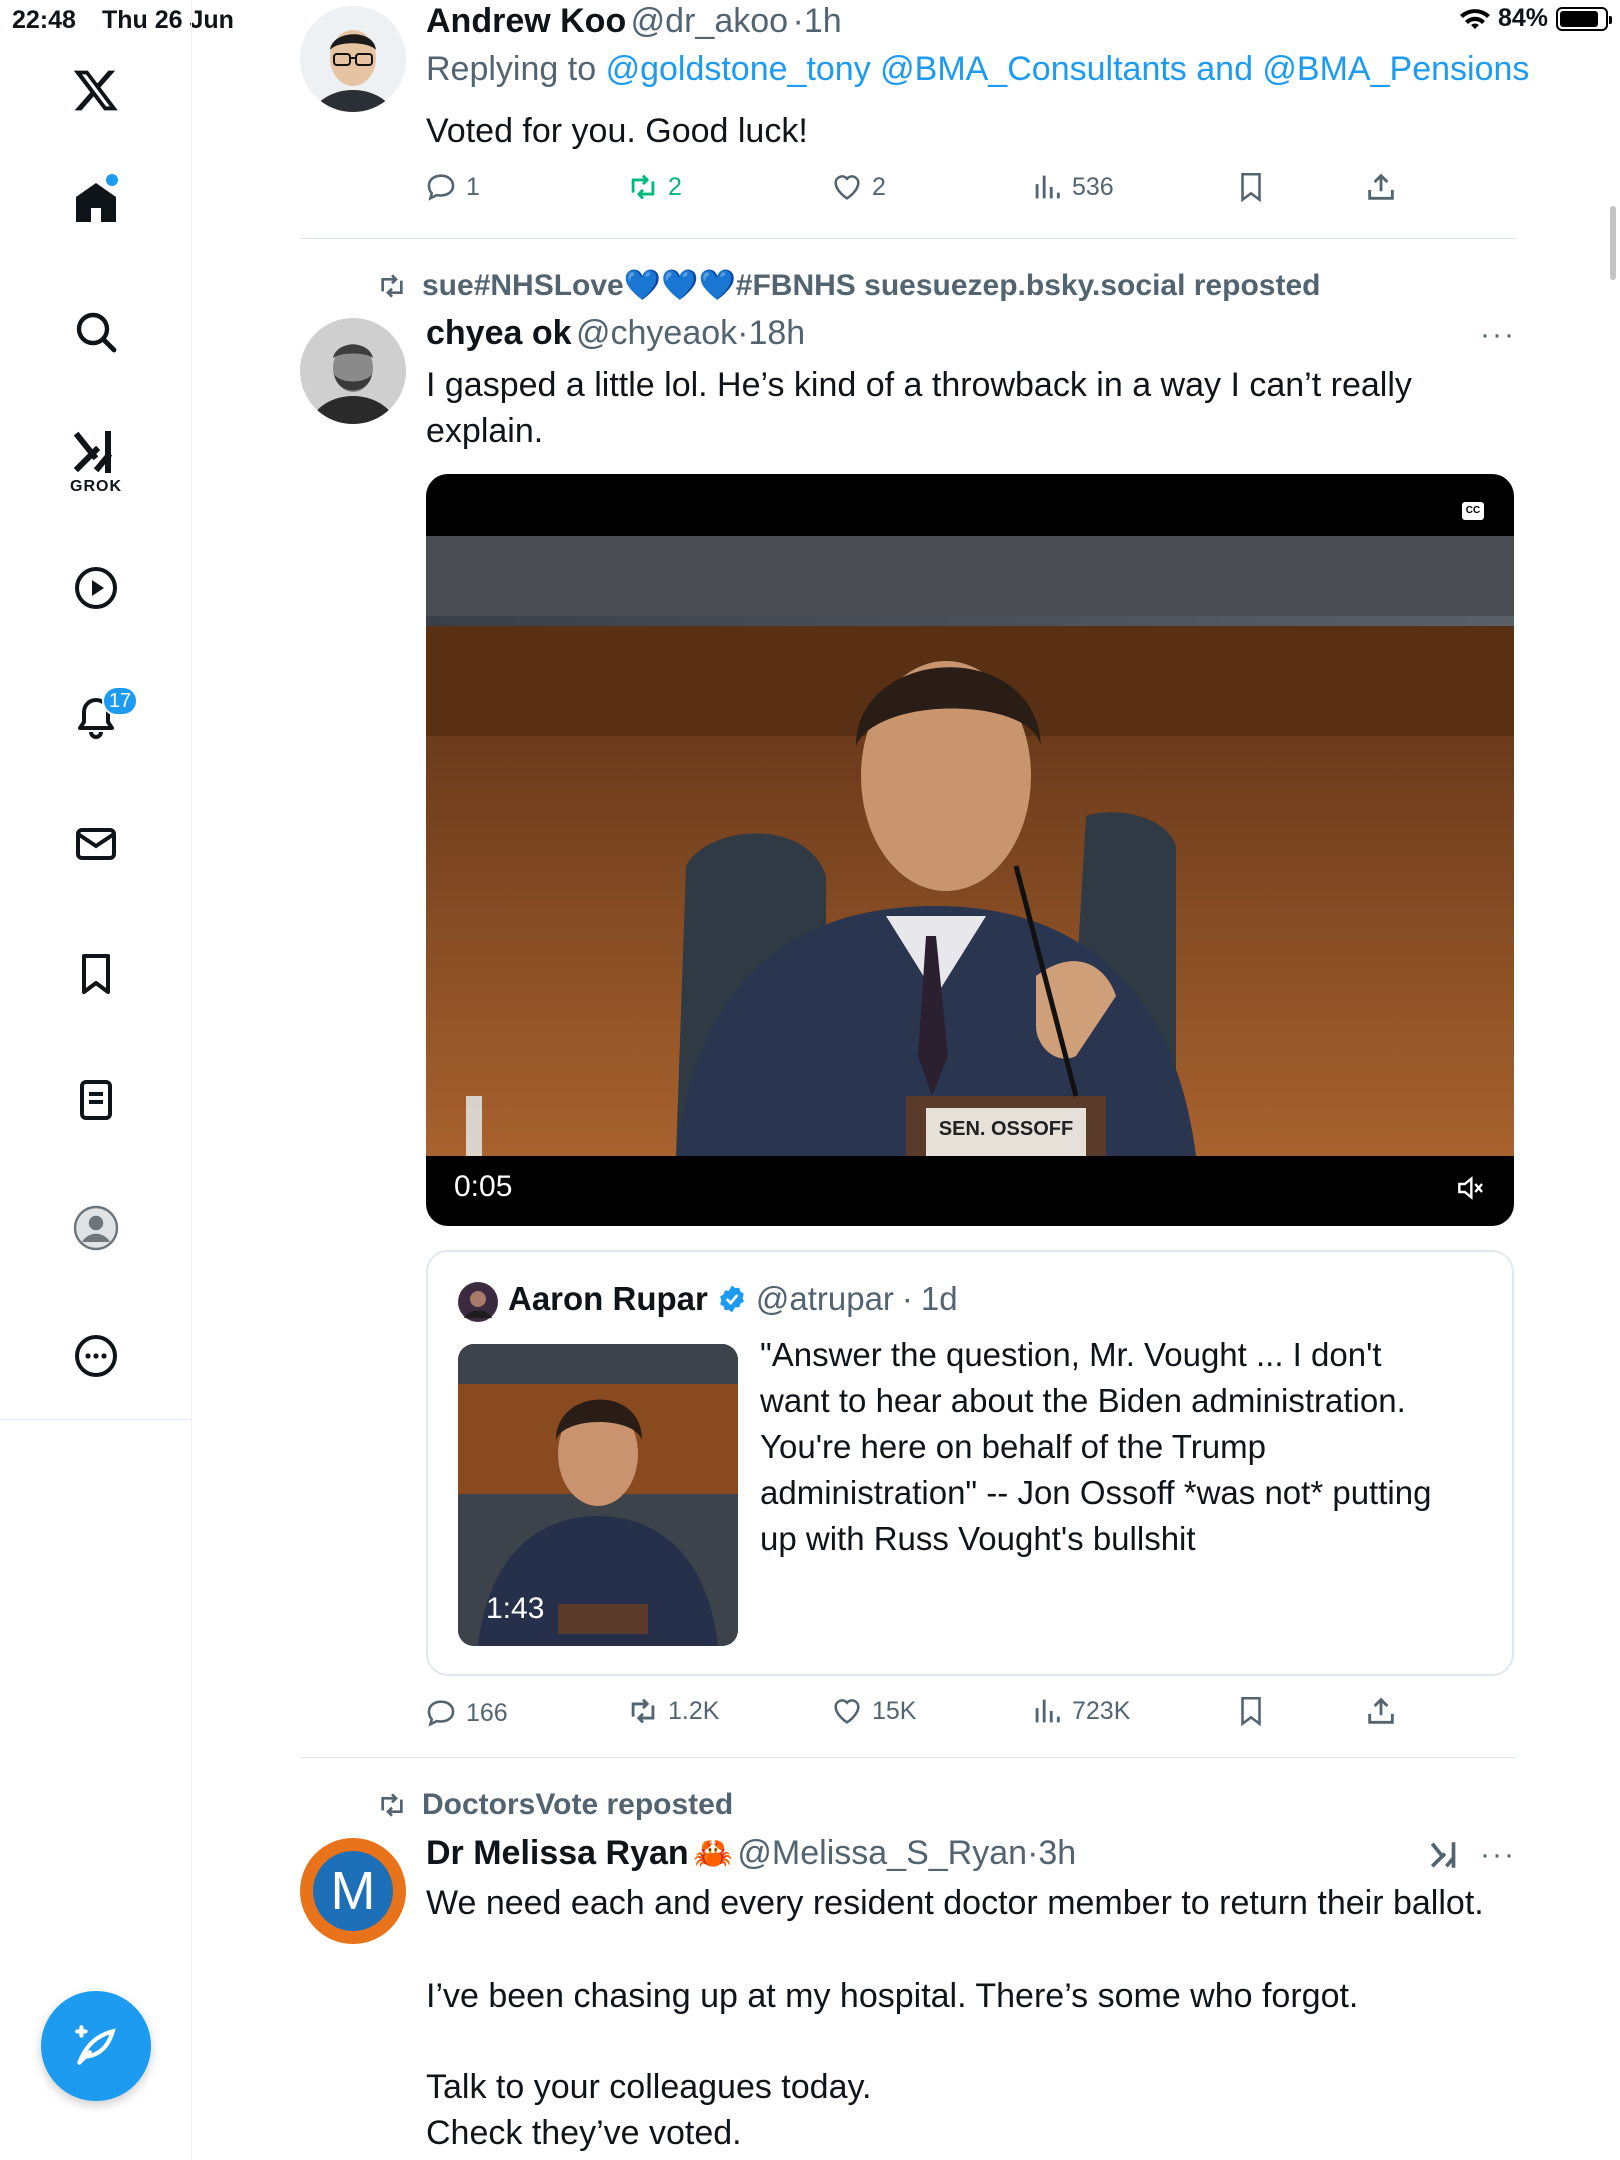 The image size is (1620, 2160). I want to click on mute-icon, so click(1470, 1188).